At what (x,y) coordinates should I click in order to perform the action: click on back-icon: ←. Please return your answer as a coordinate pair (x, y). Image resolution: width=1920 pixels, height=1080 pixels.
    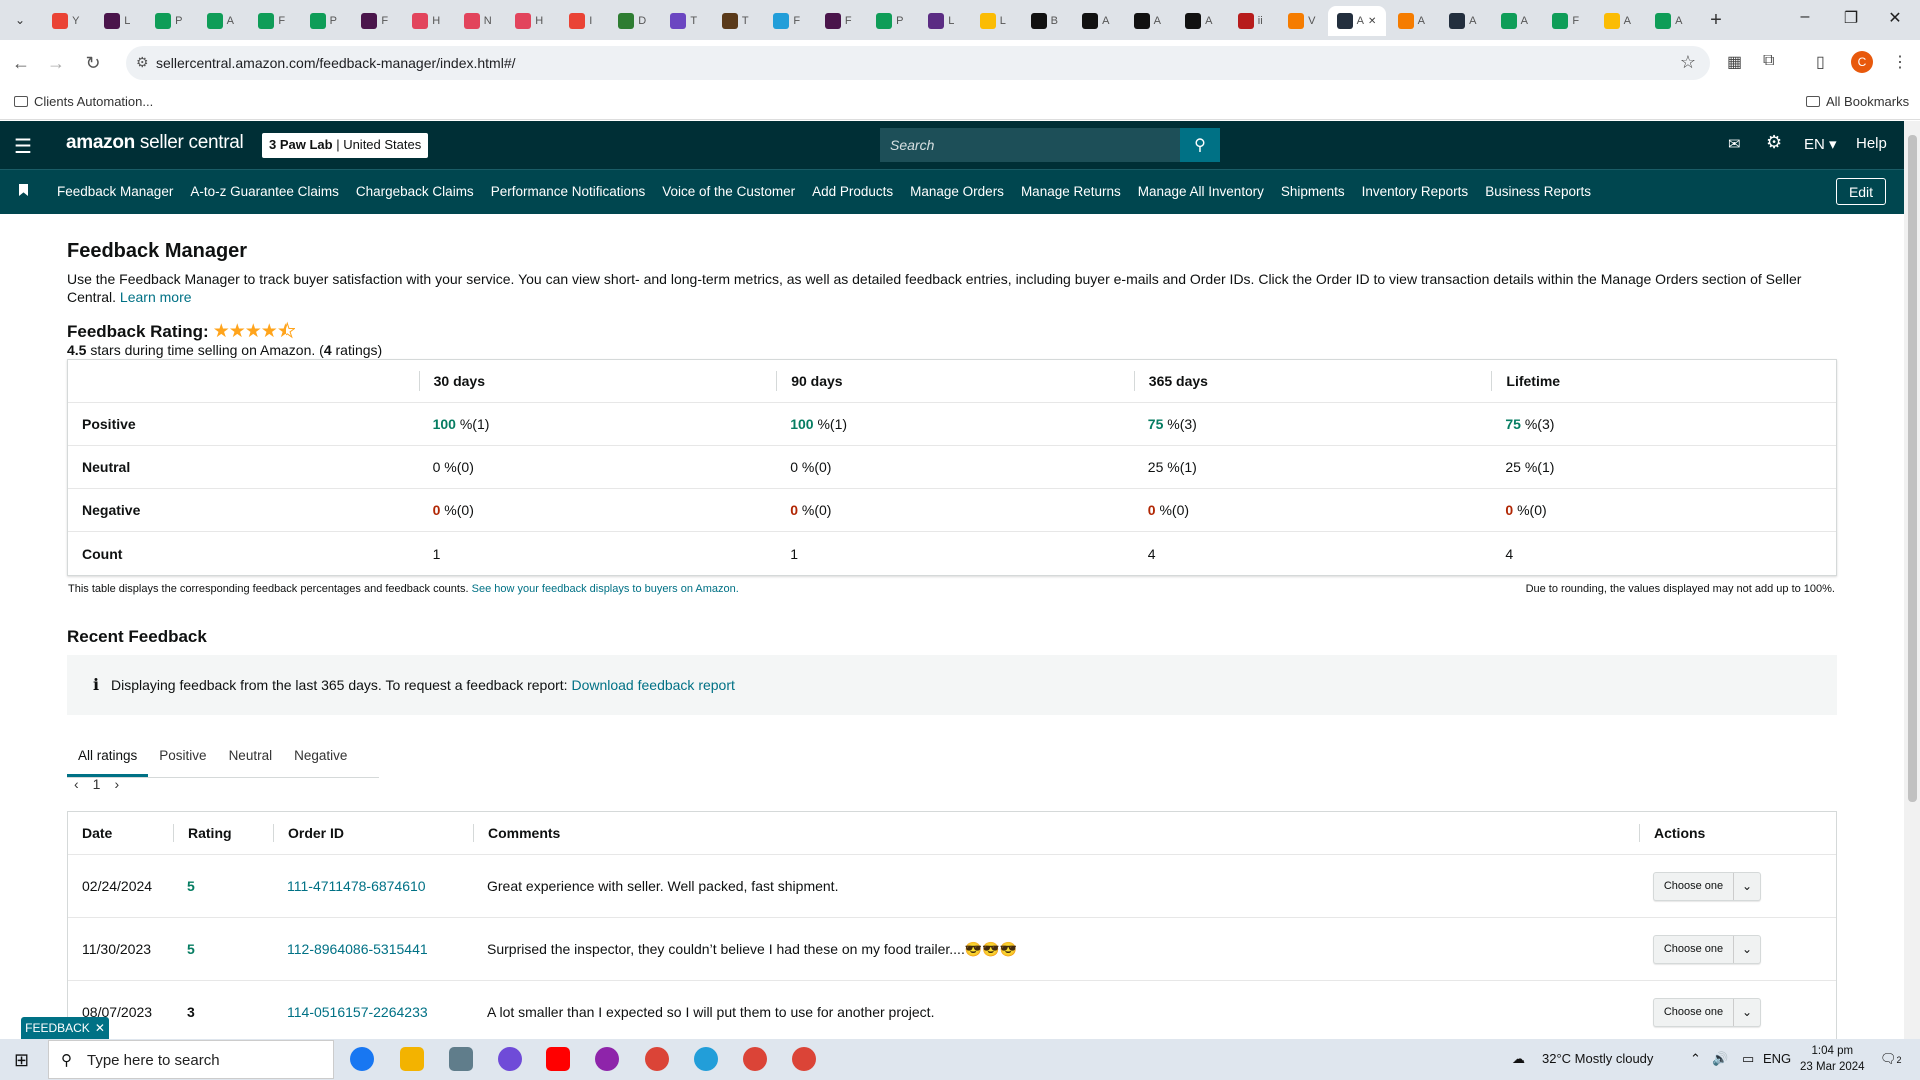
    Looking at the image, I should click on (21, 63).